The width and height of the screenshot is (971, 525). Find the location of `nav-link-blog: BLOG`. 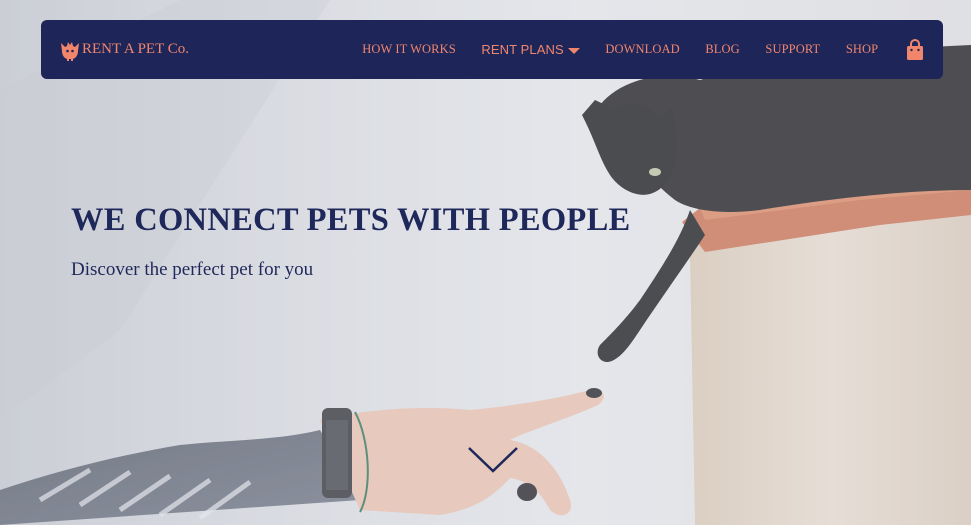

nav-link-blog: BLOG is located at coordinates (723, 49).